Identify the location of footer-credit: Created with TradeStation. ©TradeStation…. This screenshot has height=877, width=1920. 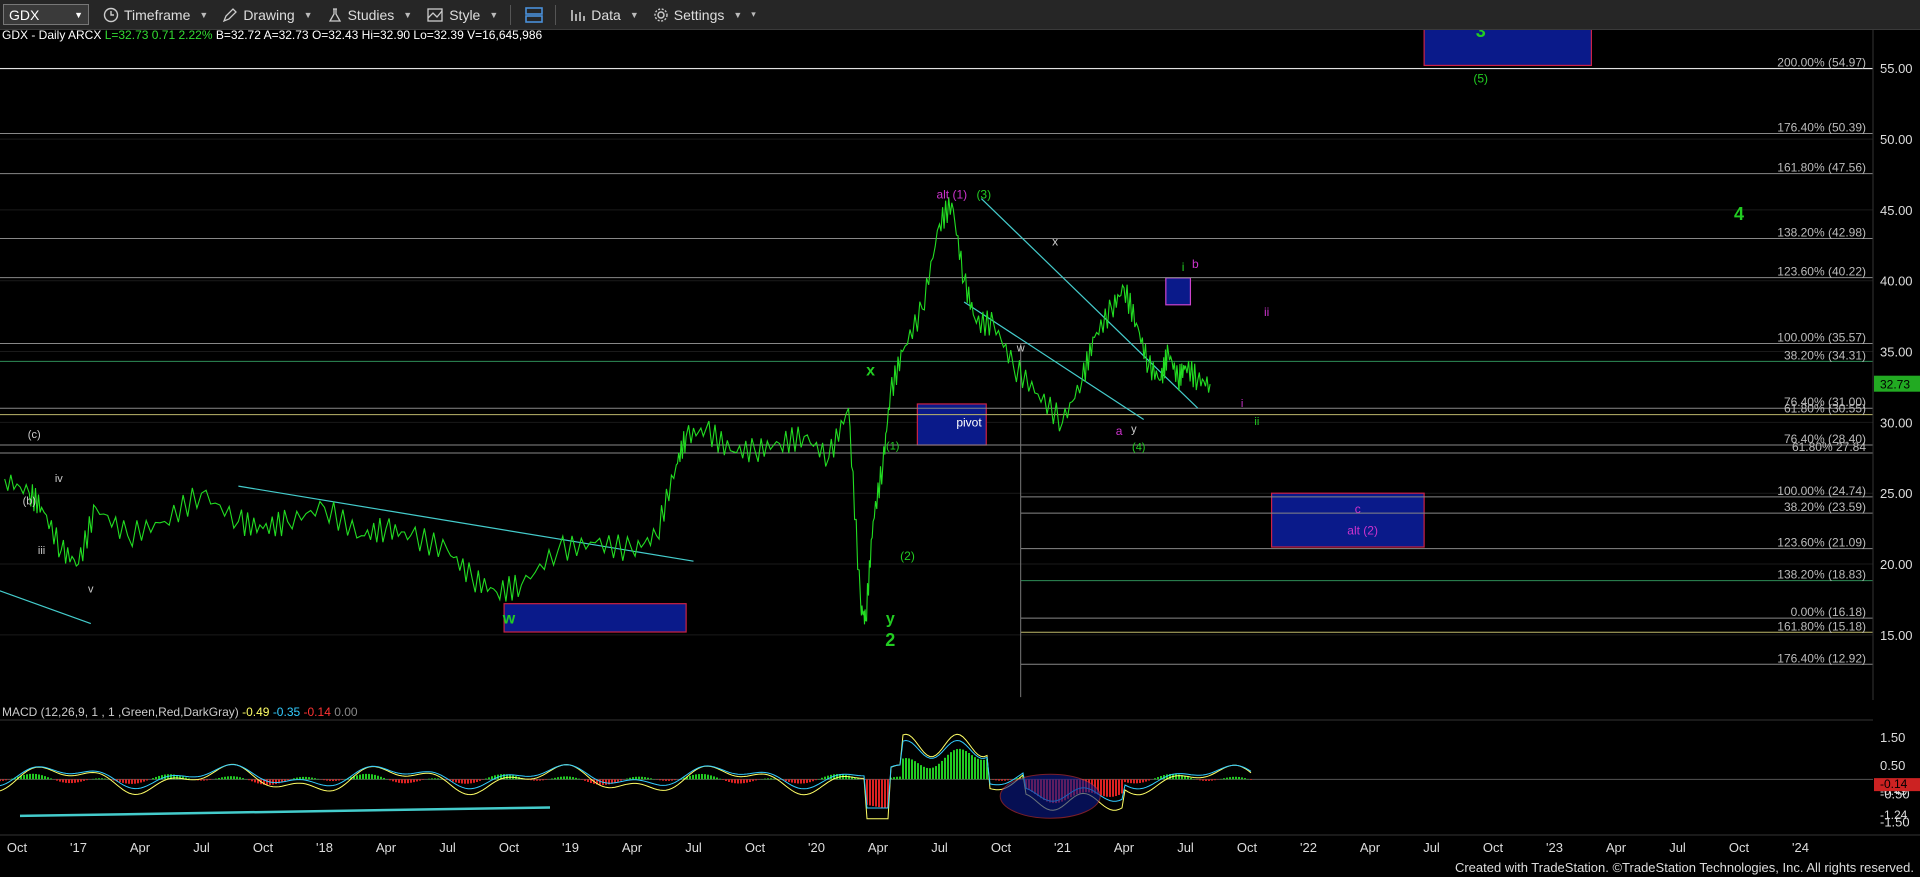
(1684, 867).